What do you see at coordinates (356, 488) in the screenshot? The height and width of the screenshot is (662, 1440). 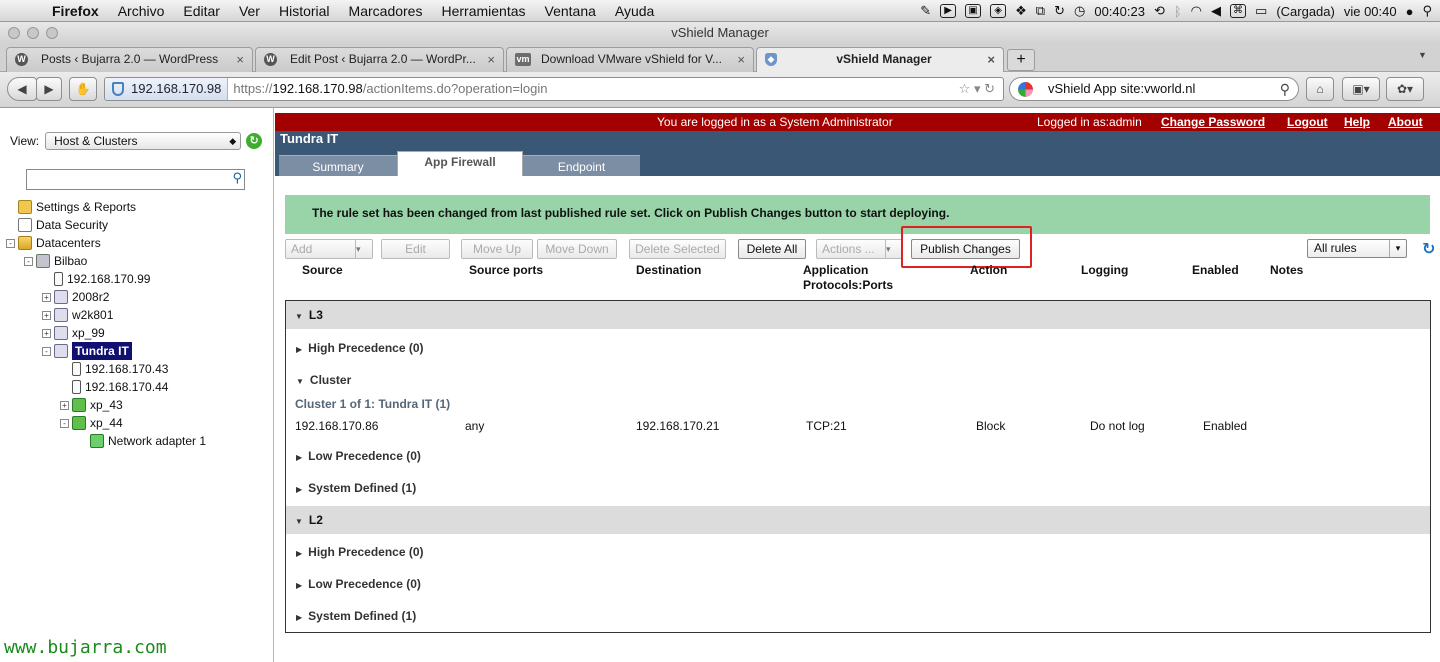 I see `group-l3-system-defined: ▶ System Defined (1)` at bounding box center [356, 488].